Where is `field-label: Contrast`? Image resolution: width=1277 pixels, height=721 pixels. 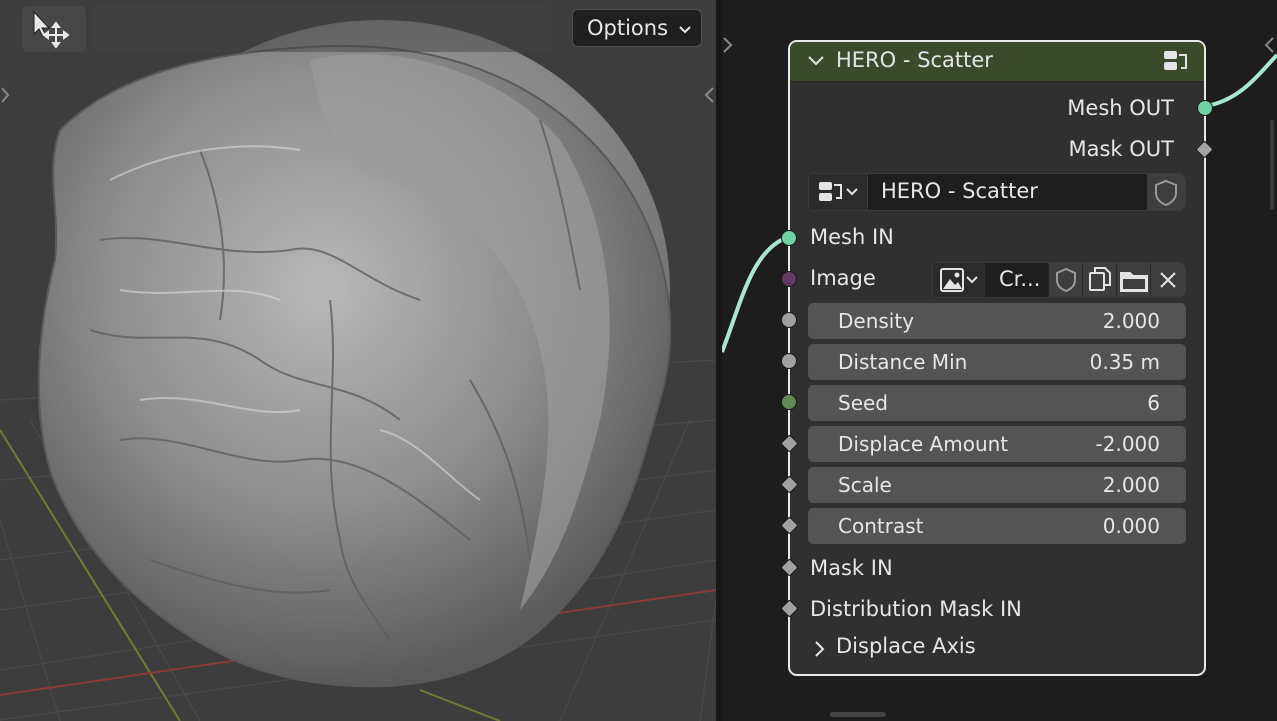 field-label: Contrast is located at coordinates (881, 526).